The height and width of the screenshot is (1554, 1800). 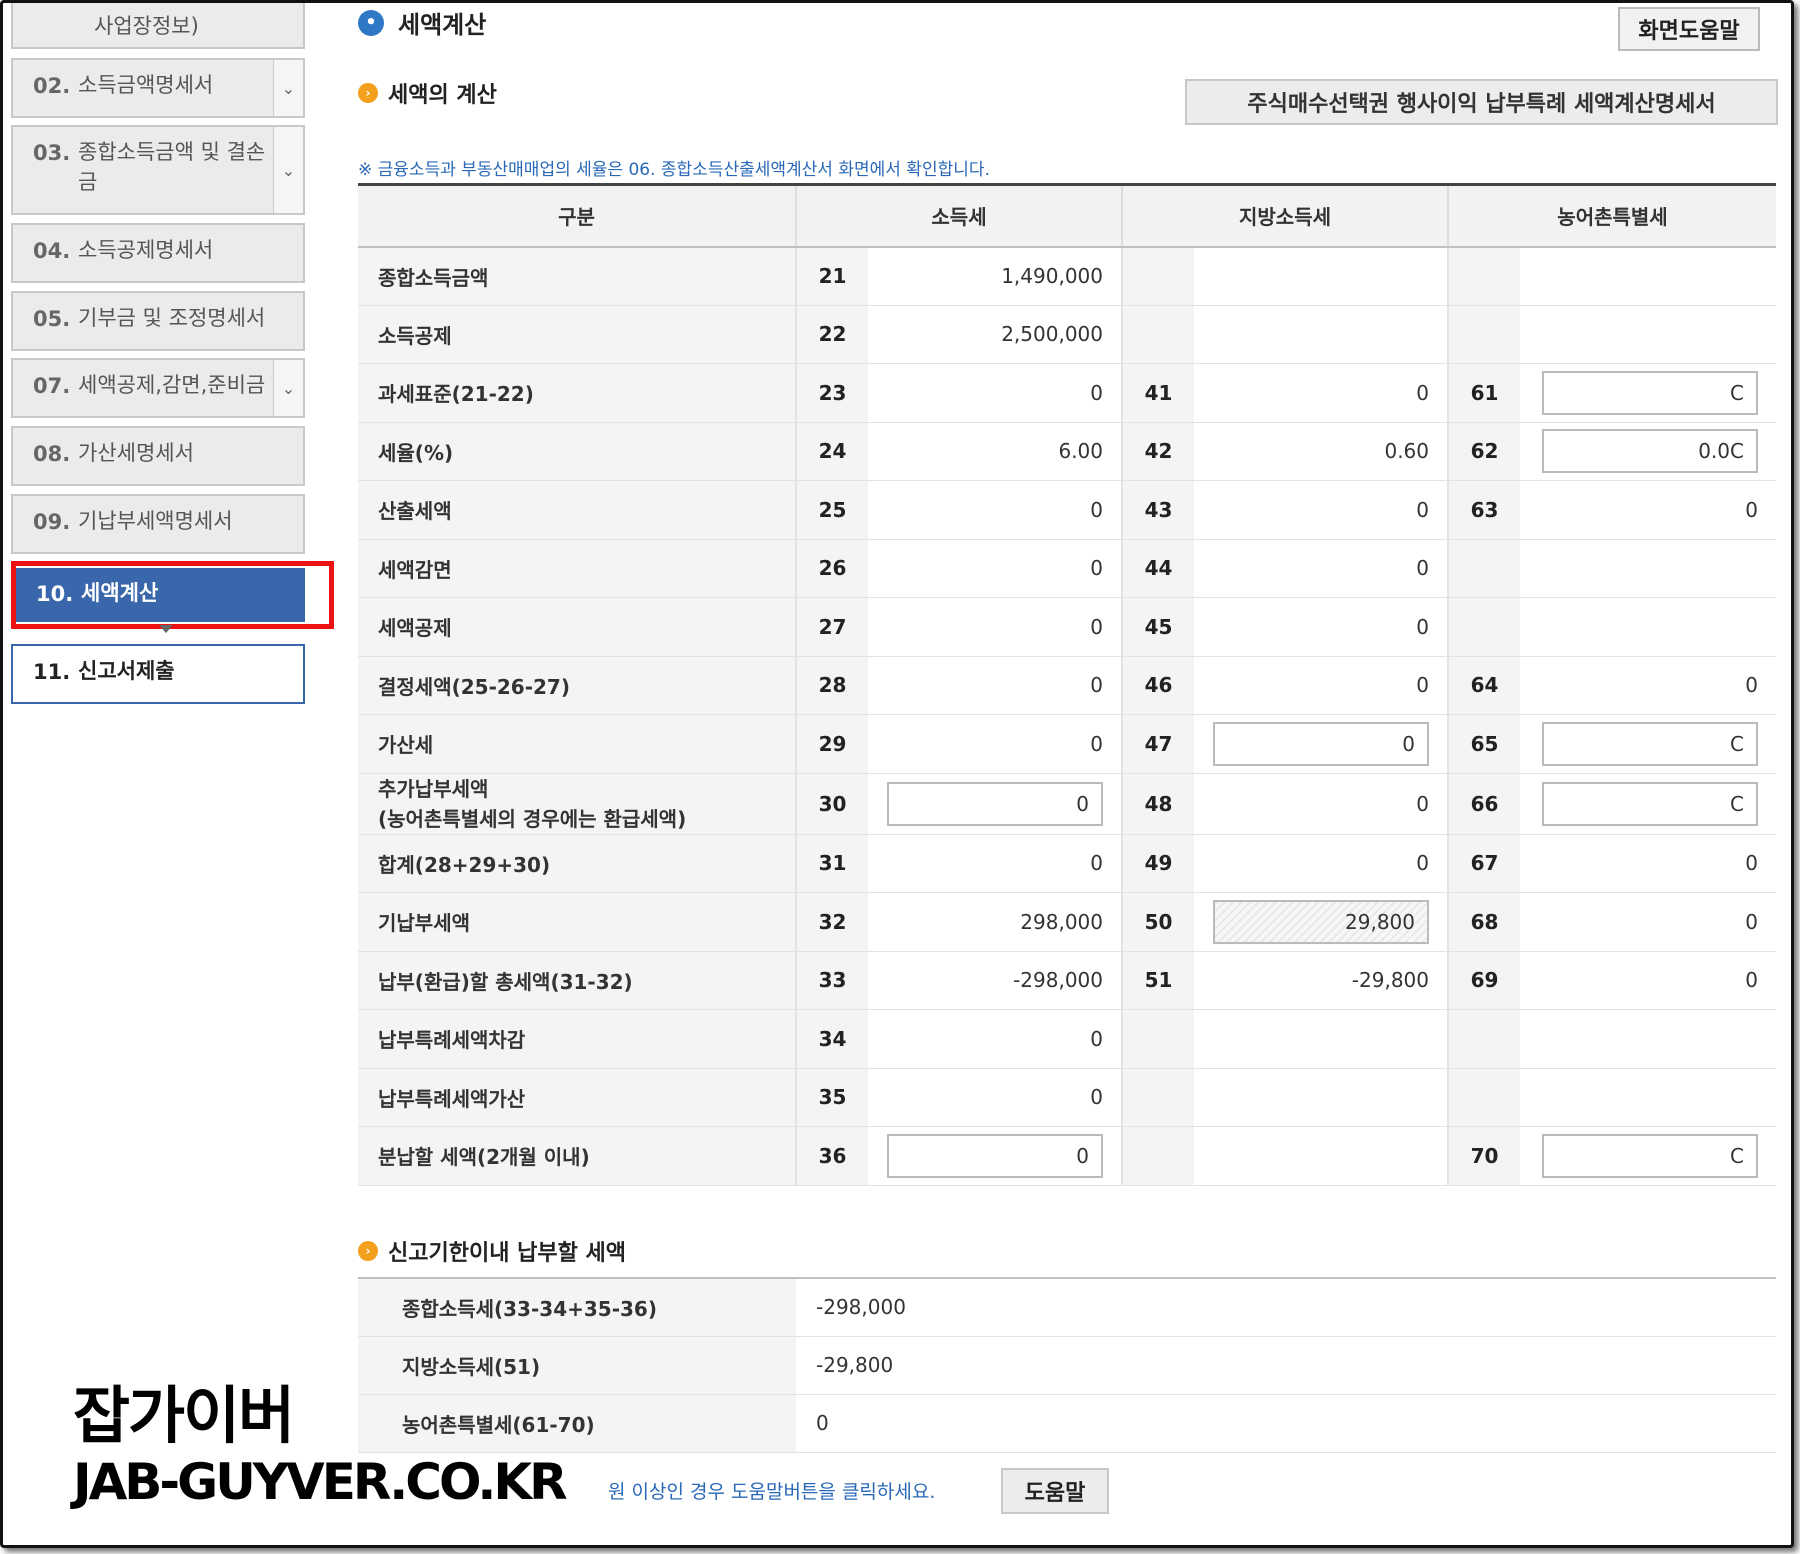 What do you see at coordinates (831, 627) in the screenshot?
I see `row-code: 27` at bounding box center [831, 627].